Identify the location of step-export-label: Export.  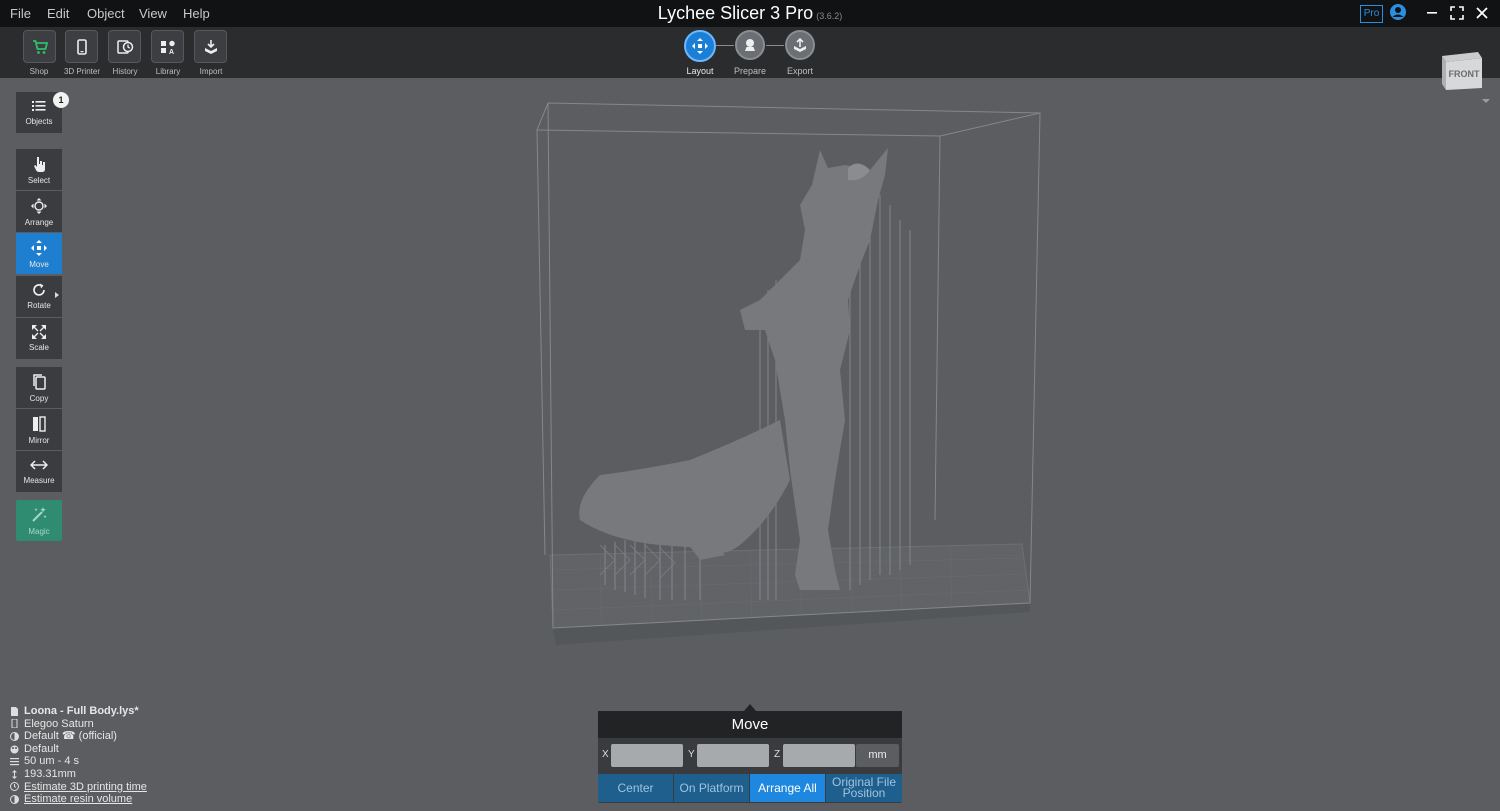
(799, 71).